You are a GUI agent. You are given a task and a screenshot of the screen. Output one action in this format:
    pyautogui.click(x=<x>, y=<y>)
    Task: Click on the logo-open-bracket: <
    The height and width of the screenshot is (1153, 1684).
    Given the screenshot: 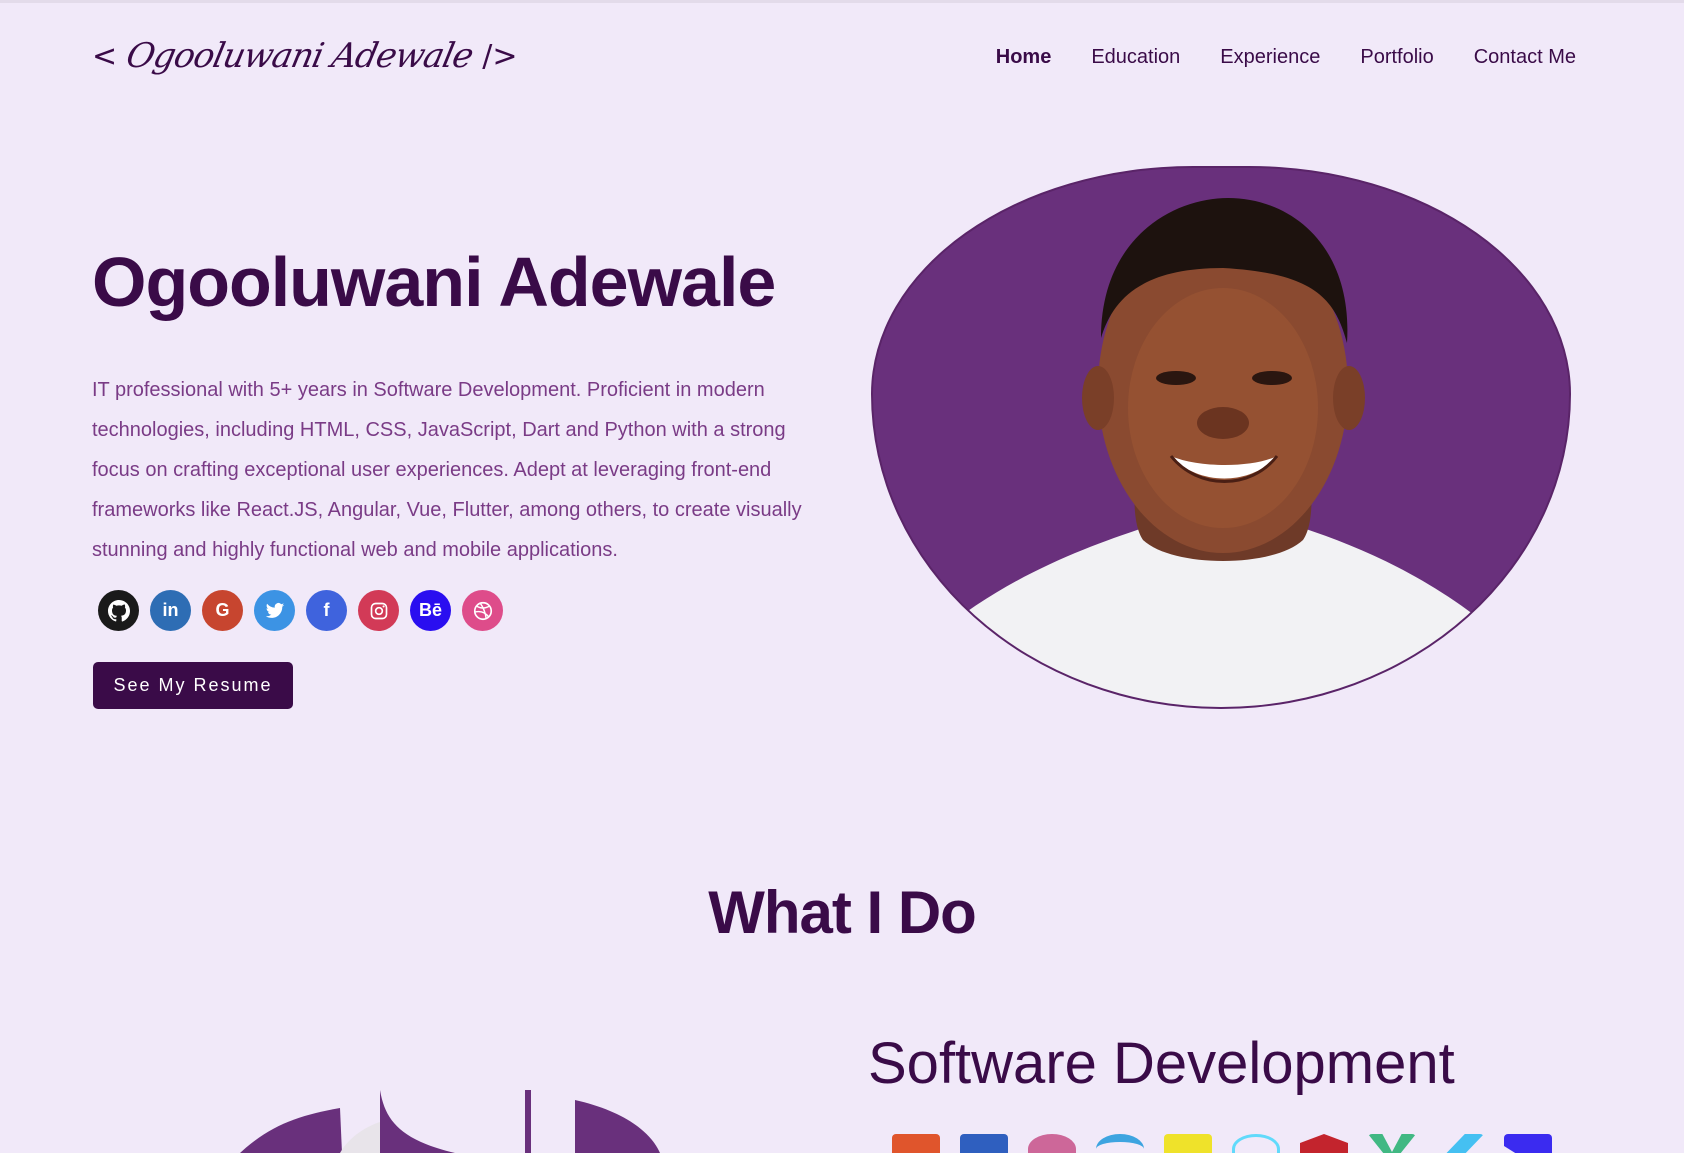 What is the action you would take?
    pyautogui.click(x=105, y=56)
    